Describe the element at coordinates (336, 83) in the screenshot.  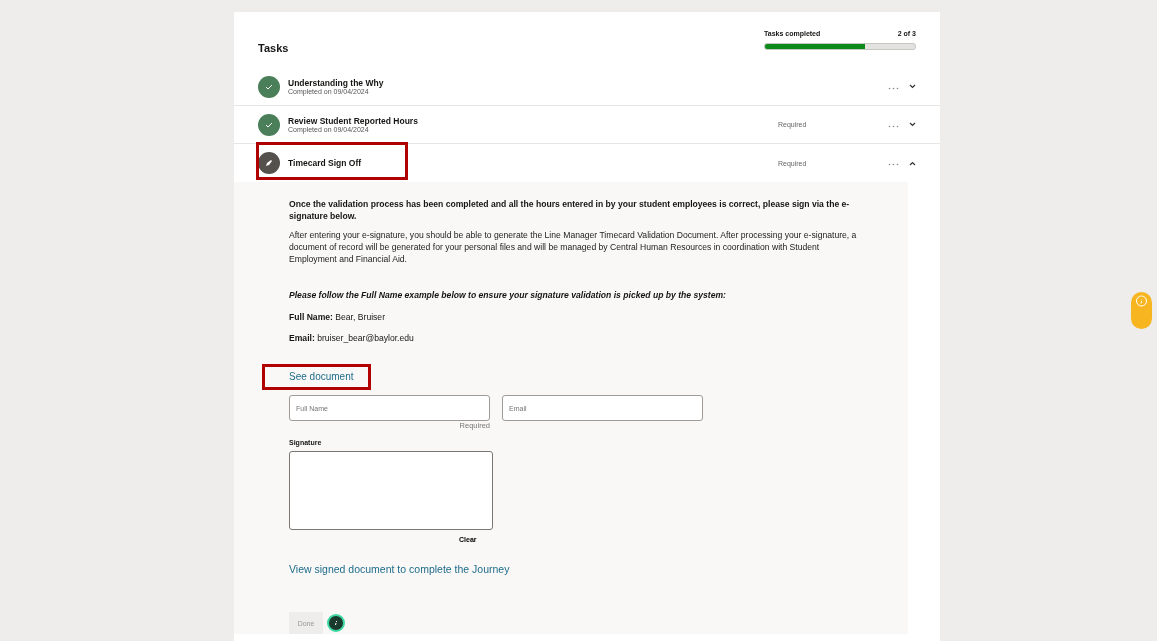
I see `task-title: Understanding the Why` at that location.